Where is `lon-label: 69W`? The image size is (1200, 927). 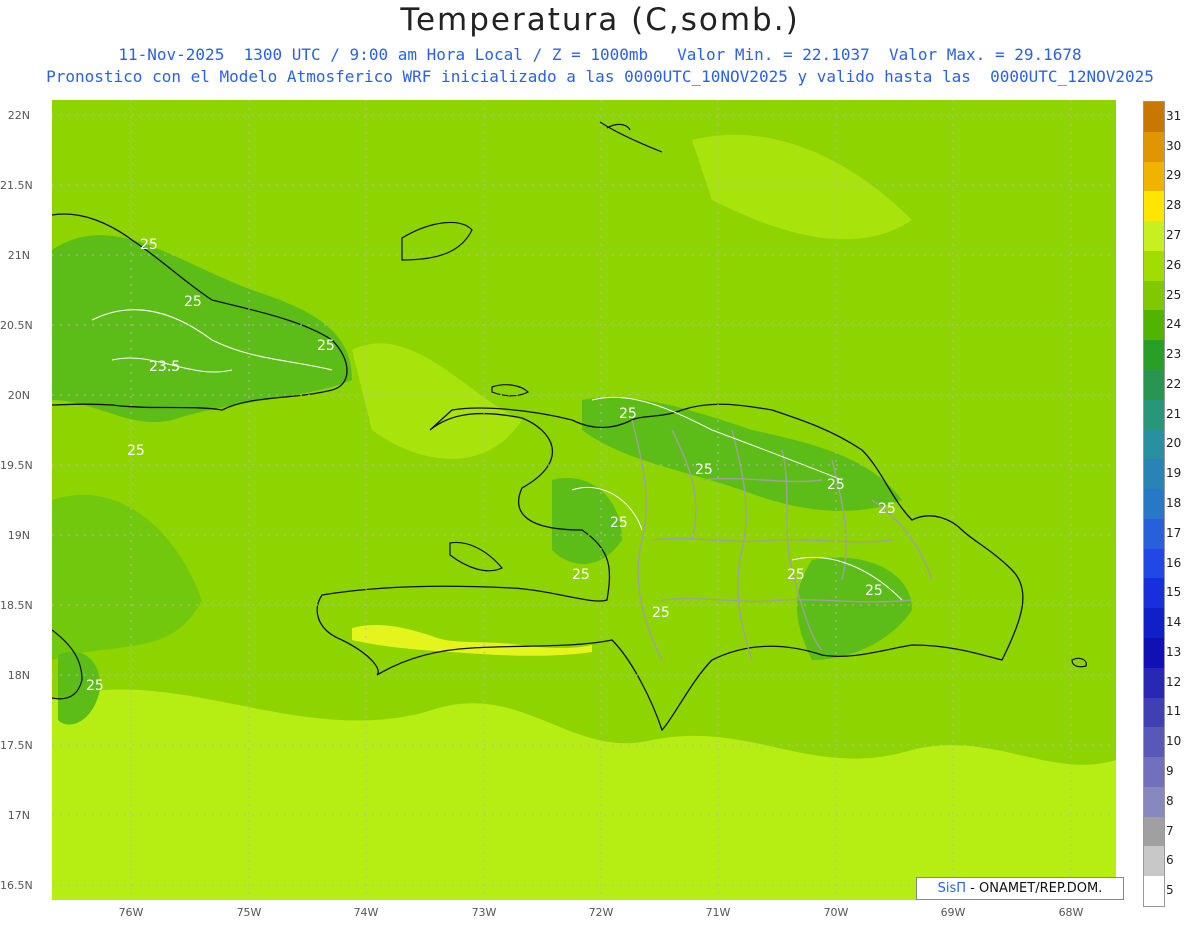 lon-label: 69W is located at coordinates (953, 912).